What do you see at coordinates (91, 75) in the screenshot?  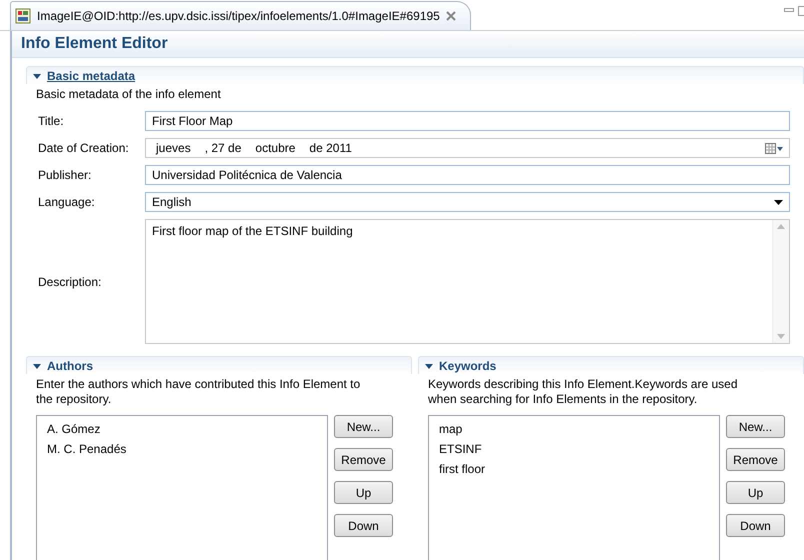 I see `section-title: Basic metadata` at bounding box center [91, 75].